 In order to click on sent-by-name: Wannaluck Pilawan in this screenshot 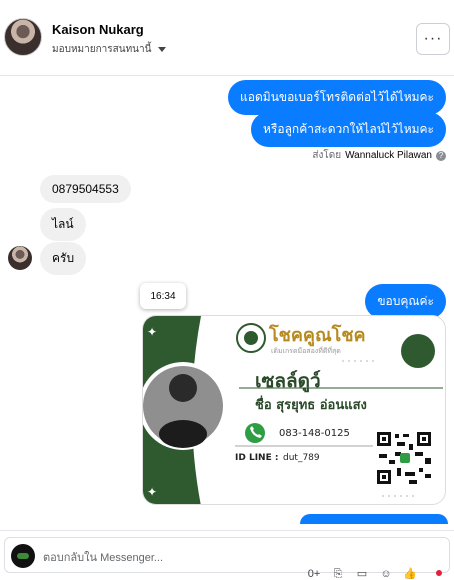, I will do `click(388, 155)`.